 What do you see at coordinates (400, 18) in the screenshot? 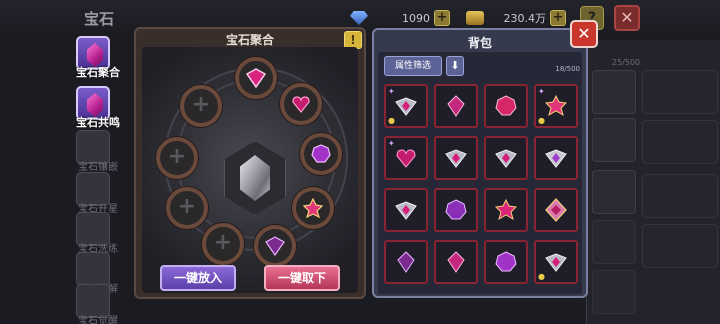
I see `diamond-resource: 1090 +` at bounding box center [400, 18].